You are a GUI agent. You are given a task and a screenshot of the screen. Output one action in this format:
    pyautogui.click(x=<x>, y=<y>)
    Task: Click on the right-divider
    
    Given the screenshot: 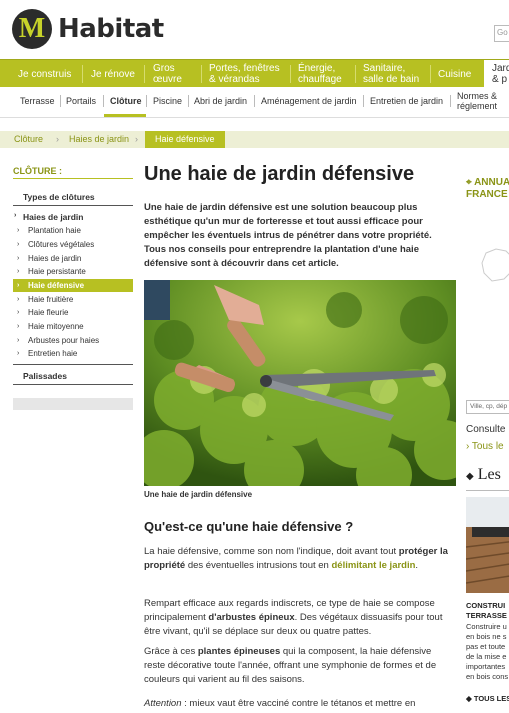 What is the action you would take?
    pyautogui.click(x=487, y=490)
    